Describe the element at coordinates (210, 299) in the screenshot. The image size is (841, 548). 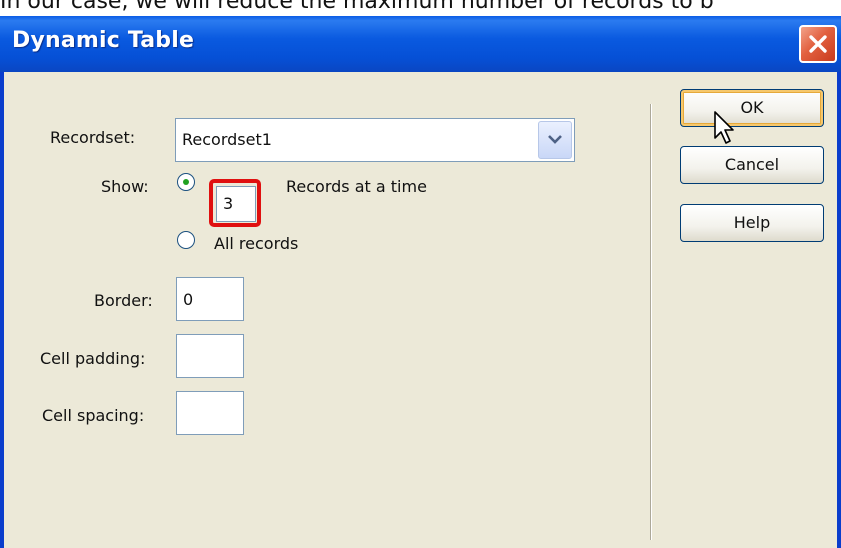
I see `border-input` at that location.